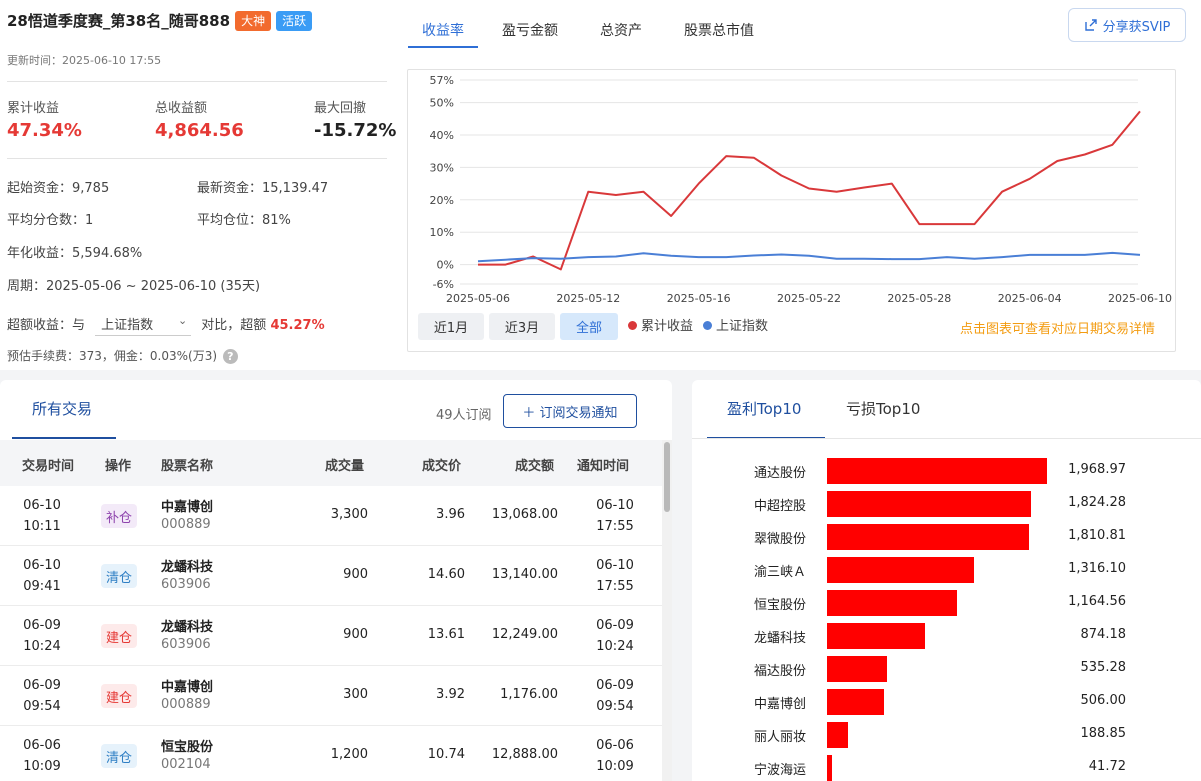 Image resolution: width=1201 pixels, height=781 pixels. I want to click on bar-stock-name: 丽人丽妆, so click(779, 737).